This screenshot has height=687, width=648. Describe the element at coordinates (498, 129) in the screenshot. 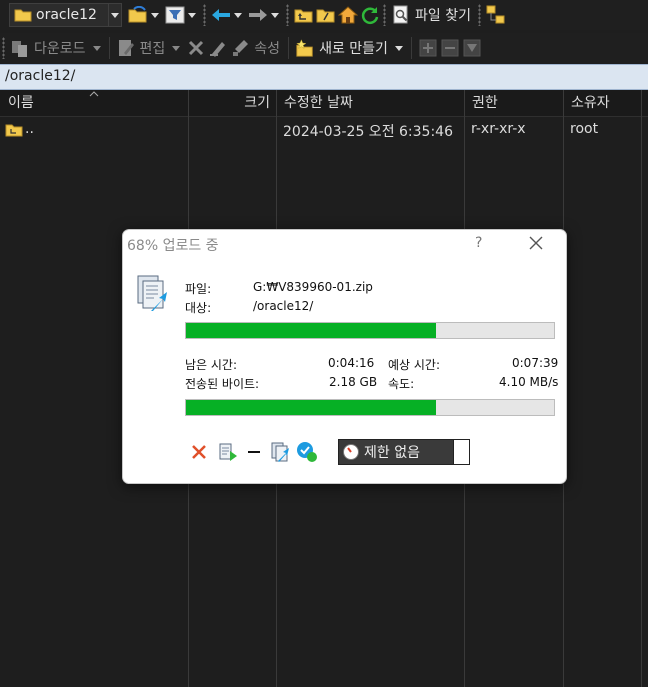

I see `row-rights: r-xr-xr-x` at that location.